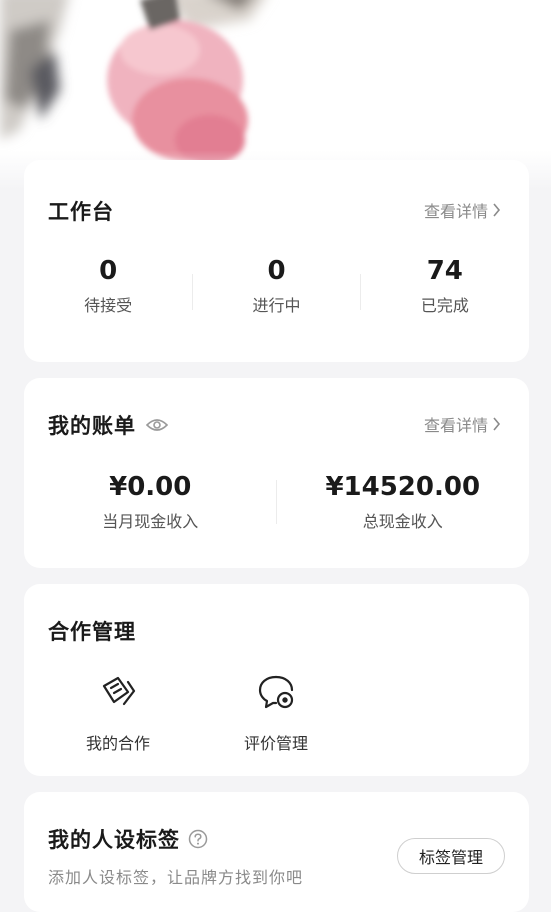 The width and height of the screenshot is (551, 912). Describe the element at coordinates (403, 487) in the screenshot. I see `stat-total-cash-income-value: ¥14520.00` at that location.